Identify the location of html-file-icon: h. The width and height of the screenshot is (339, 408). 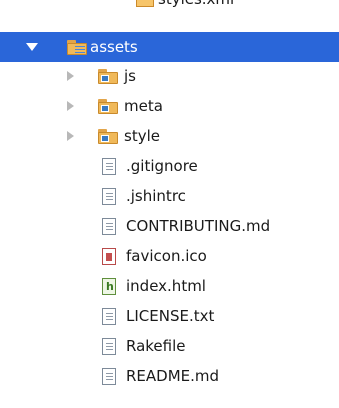
(109, 286).